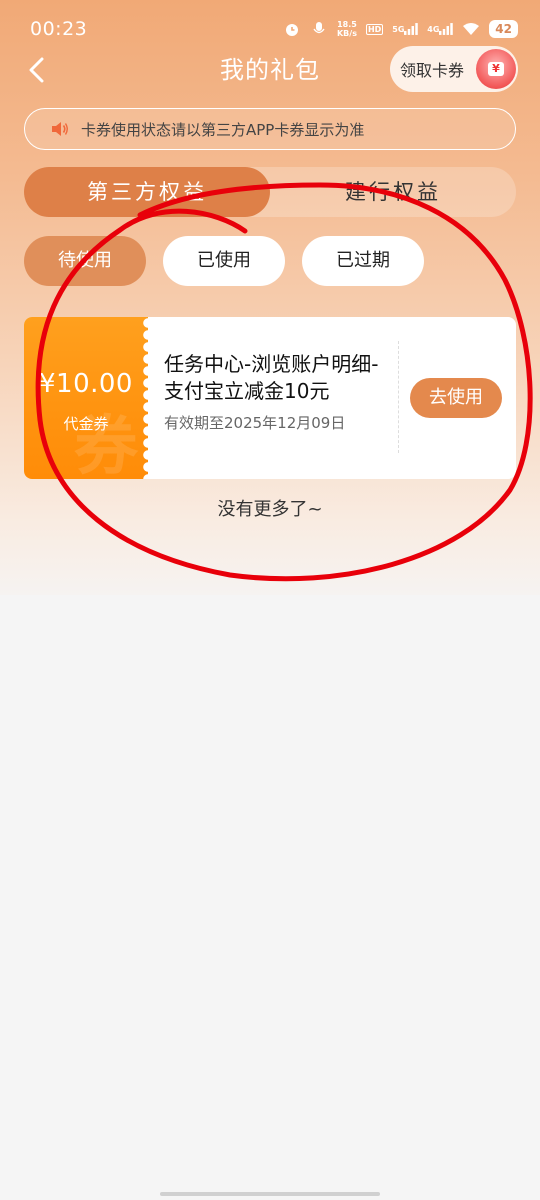 The width and height of the screenshot is (540, 1200). Describe the element at coordinates (346, 33) in the screenshot. I see `net-speed-unit: KB/s` at that location.